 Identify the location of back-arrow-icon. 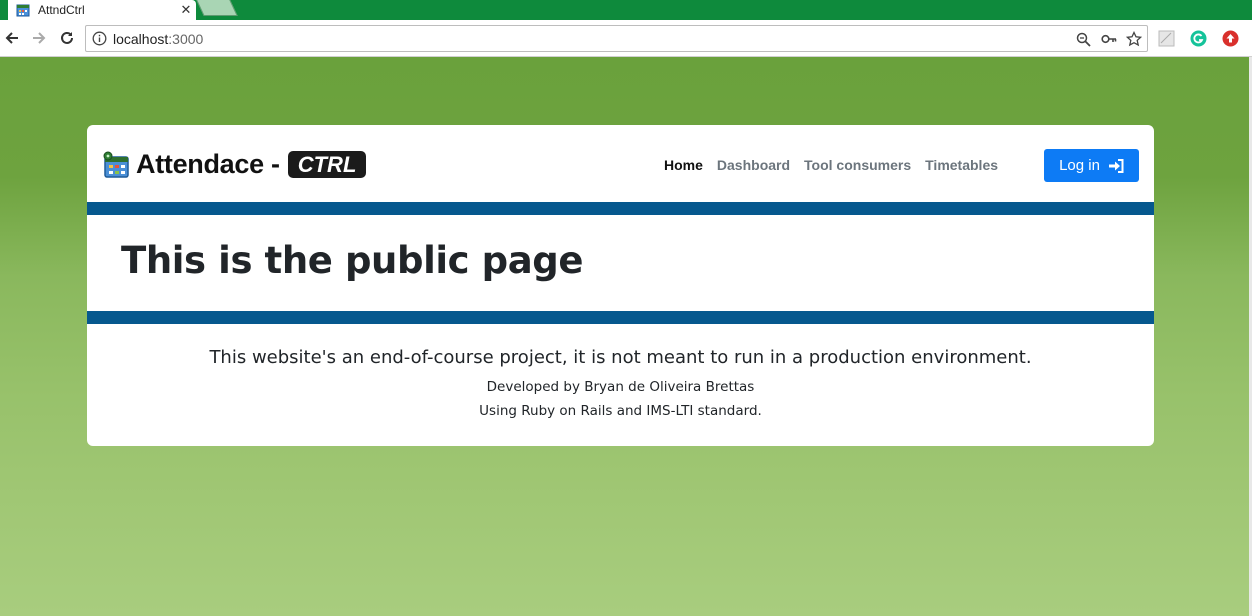
(12, 38).